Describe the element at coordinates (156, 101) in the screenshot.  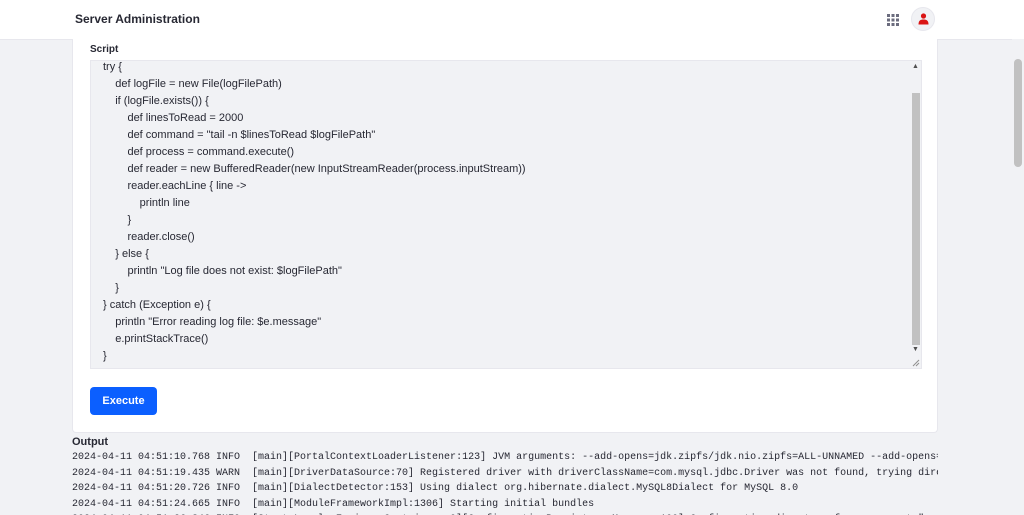
I see `code-line: if (logFile.exists()) {` at that location.